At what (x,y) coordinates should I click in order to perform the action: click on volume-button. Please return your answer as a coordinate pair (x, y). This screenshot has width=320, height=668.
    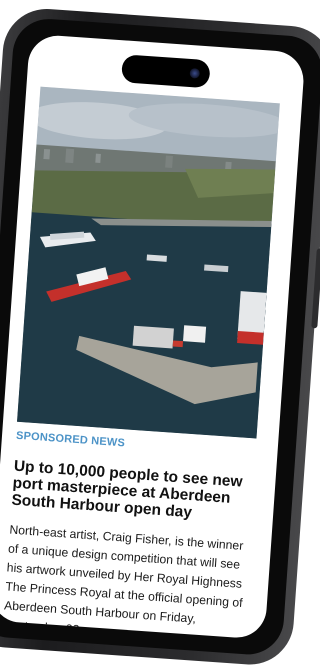
    Looking at the image, I should click on (315, 288).